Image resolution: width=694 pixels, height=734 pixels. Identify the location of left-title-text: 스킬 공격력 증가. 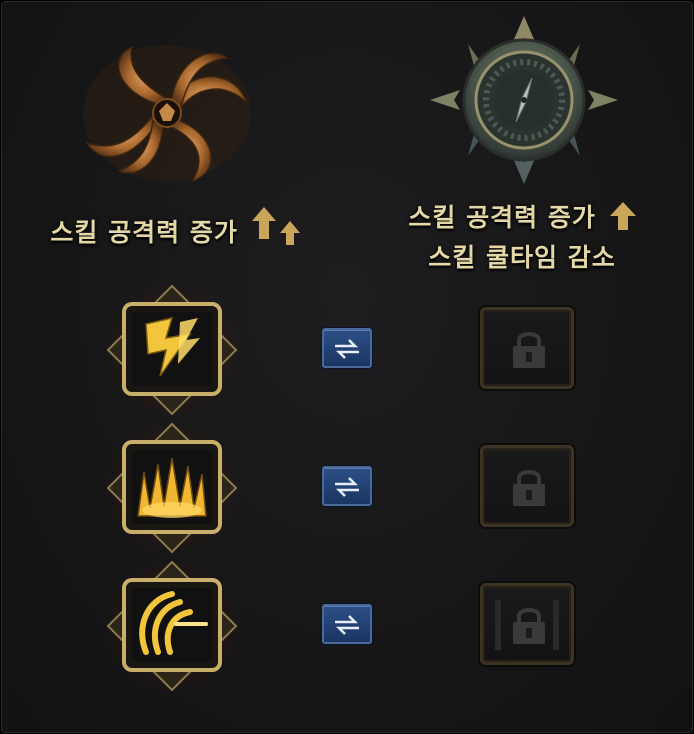
(144, 232).